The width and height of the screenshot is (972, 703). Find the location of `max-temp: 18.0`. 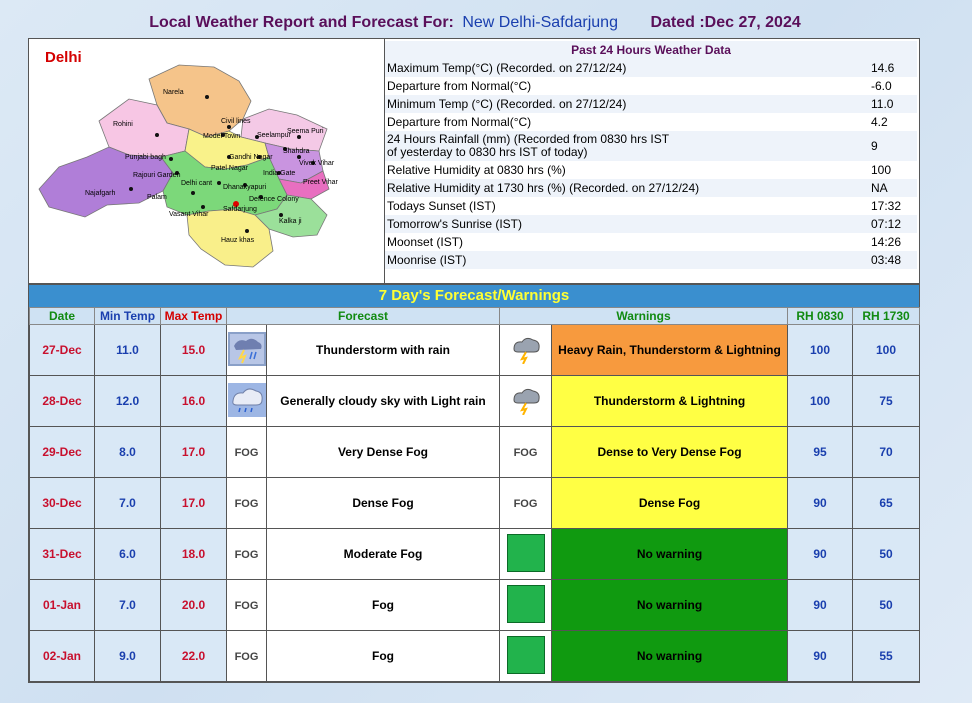

max-temp: 18.0 is located at coordinates (193, 554).